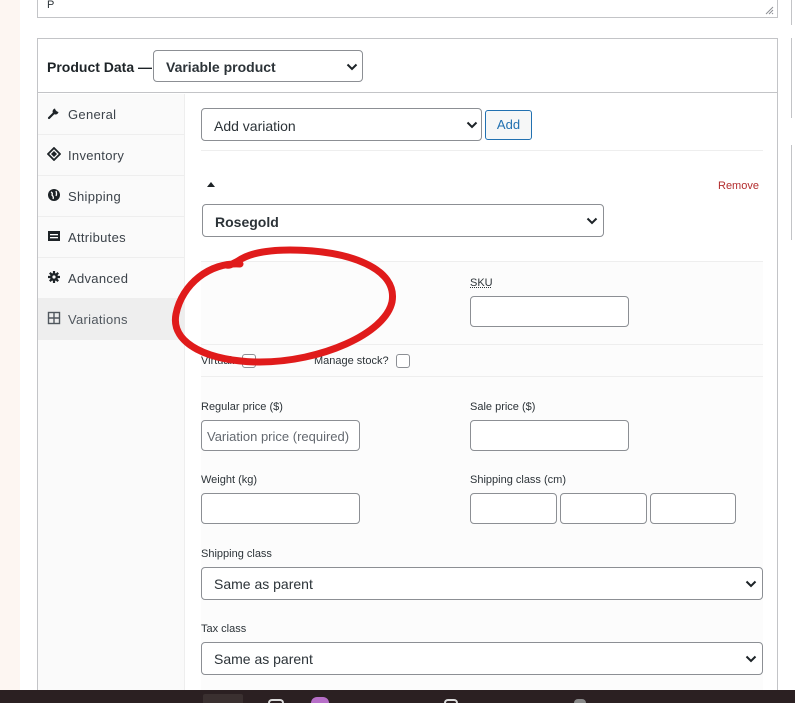 This screenshot has height=703, width=795. I want to click on resize-grip-icon, so click(769, 10).